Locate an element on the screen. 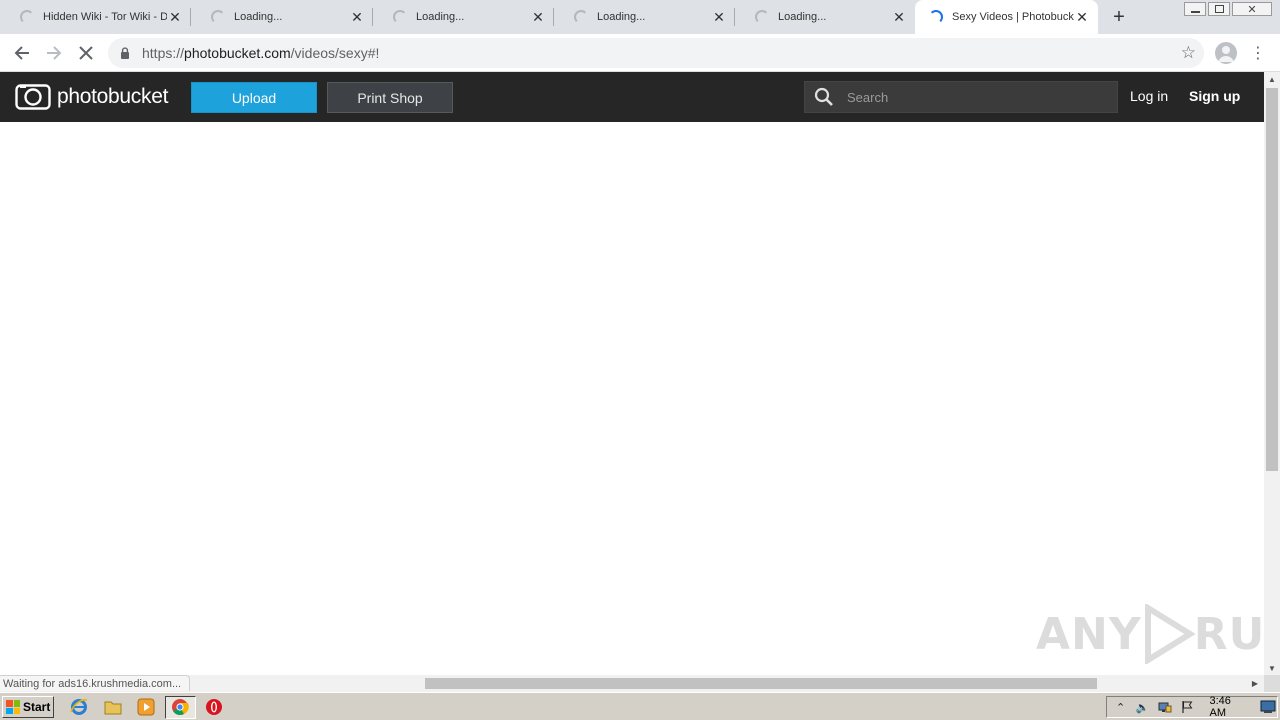 This screenshot has width=1280, height=720. vertical-scrollbar: ▲ ▼ is located at coordinates (1272, 373).